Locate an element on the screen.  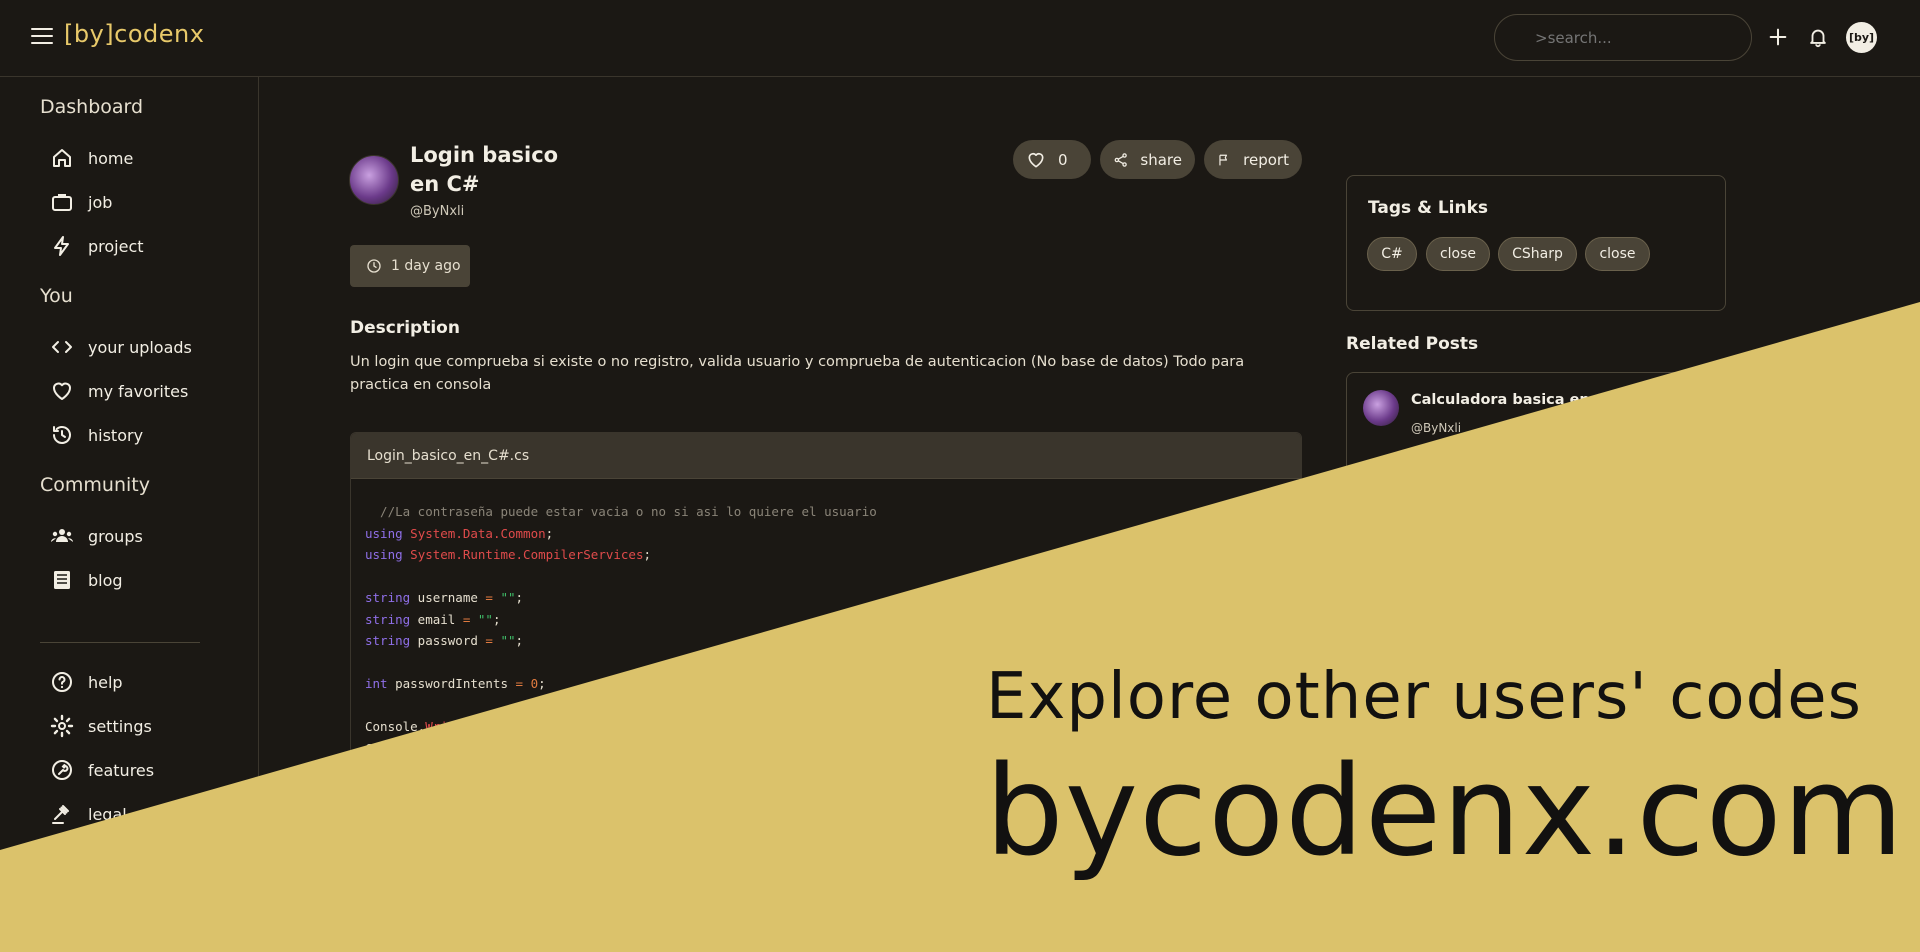
sidebar-item-home: home is located at coordinates (91, 158).